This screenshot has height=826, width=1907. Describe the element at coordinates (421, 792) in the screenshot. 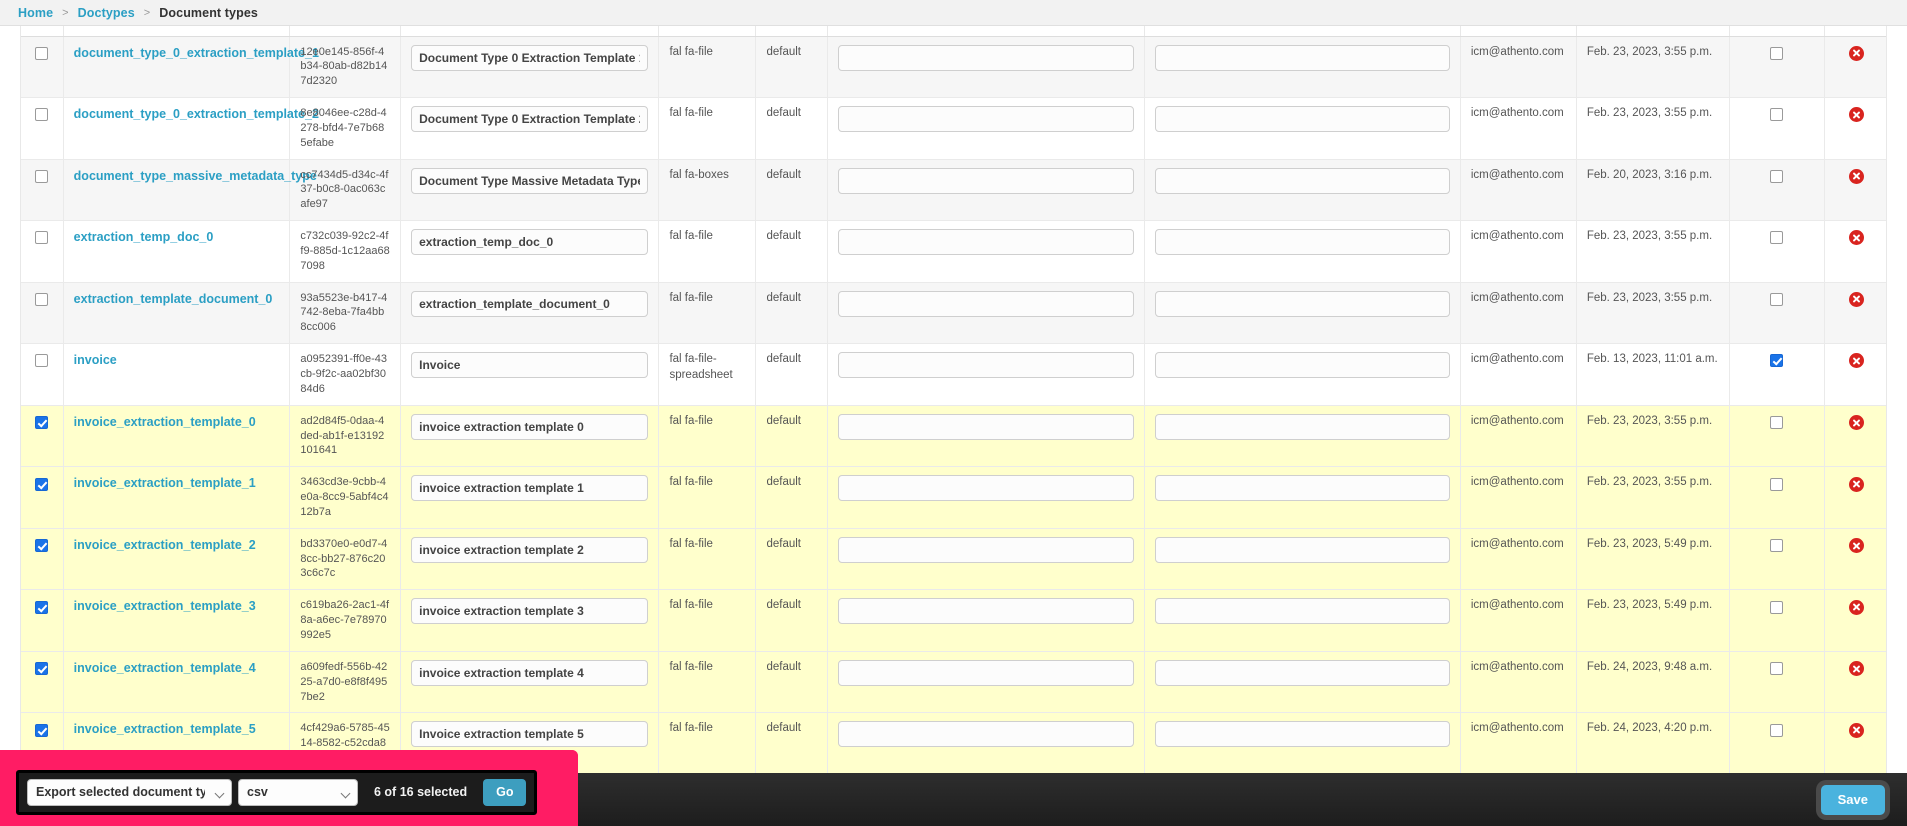

I see `selection-count-label: 6 of 16 selected` at that location.